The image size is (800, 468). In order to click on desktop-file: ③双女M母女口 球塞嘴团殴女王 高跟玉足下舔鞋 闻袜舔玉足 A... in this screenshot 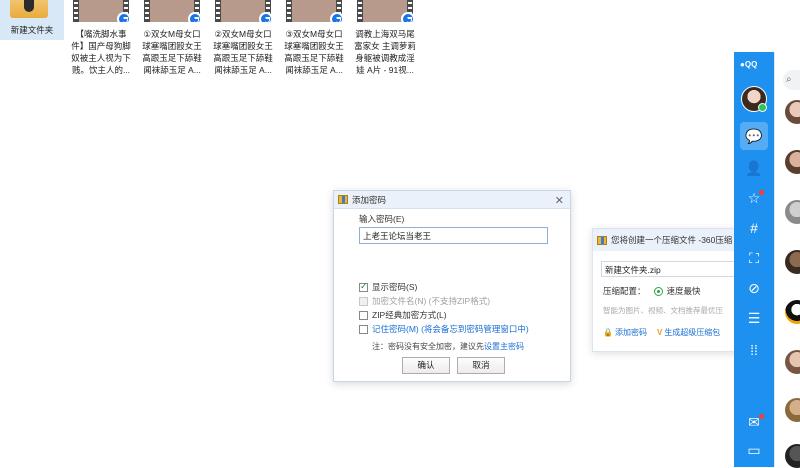, I will do `click(314, 38)`.